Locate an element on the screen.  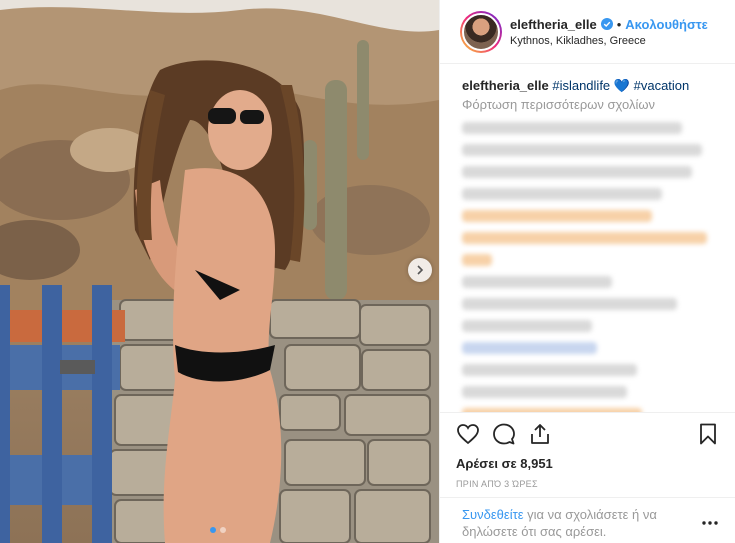
comment-button is located at coordinates (504, 434).